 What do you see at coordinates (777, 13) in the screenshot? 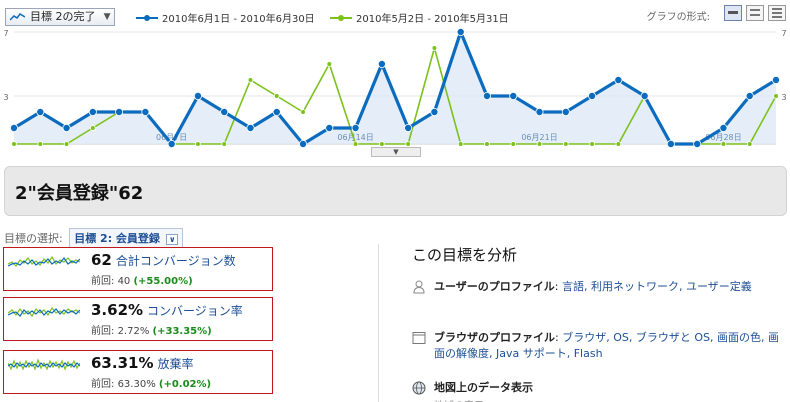
I see `graph-type-table-button` at bounding box center [777, 13].